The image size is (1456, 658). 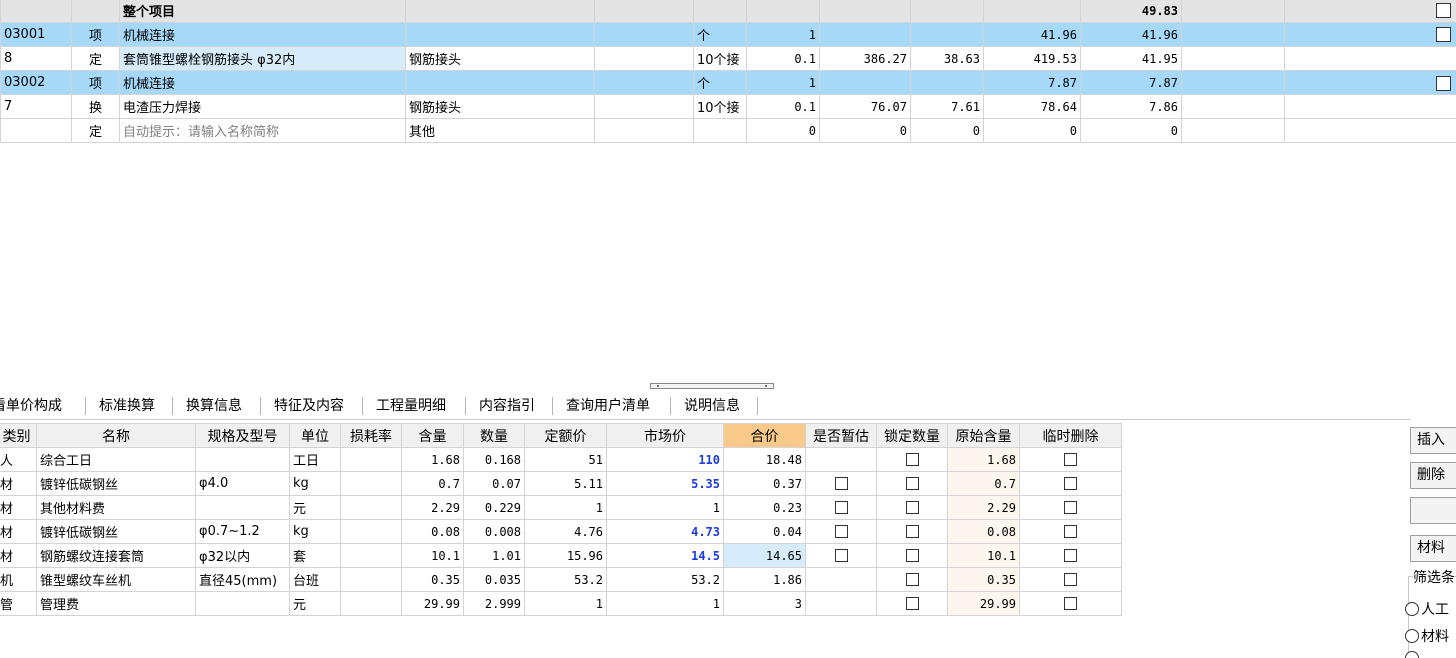 I want to click on item-code: 7, so click(x=36, y=106).